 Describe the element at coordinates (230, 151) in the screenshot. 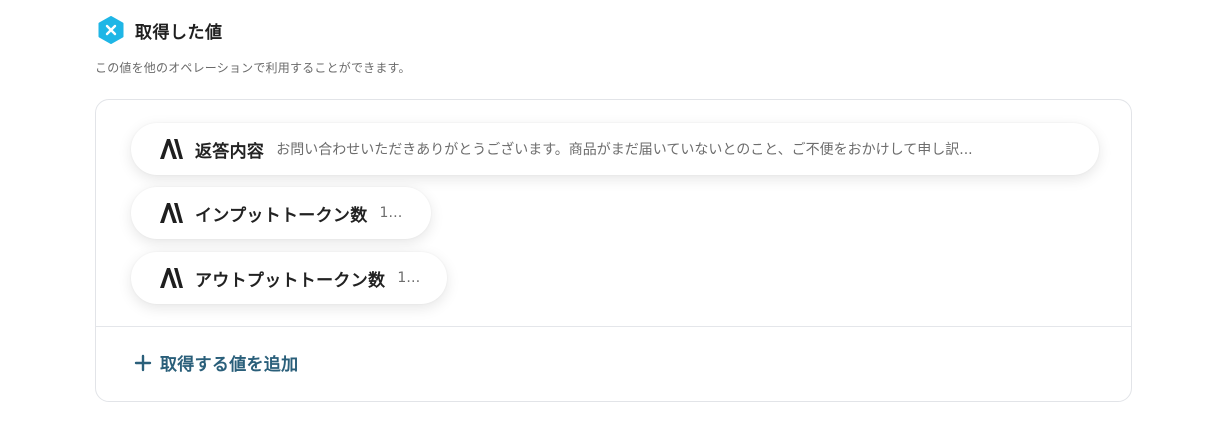

I see `output-label: 返答内容` at that location.